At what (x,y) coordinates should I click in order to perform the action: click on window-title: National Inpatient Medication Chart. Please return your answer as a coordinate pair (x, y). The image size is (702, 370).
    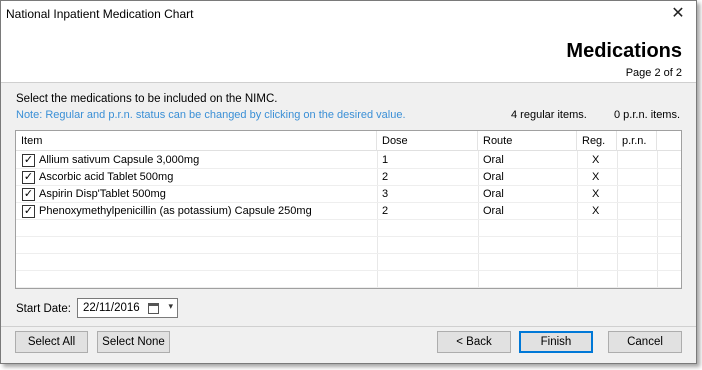
    Looking at the image, I should click on (100, 14).